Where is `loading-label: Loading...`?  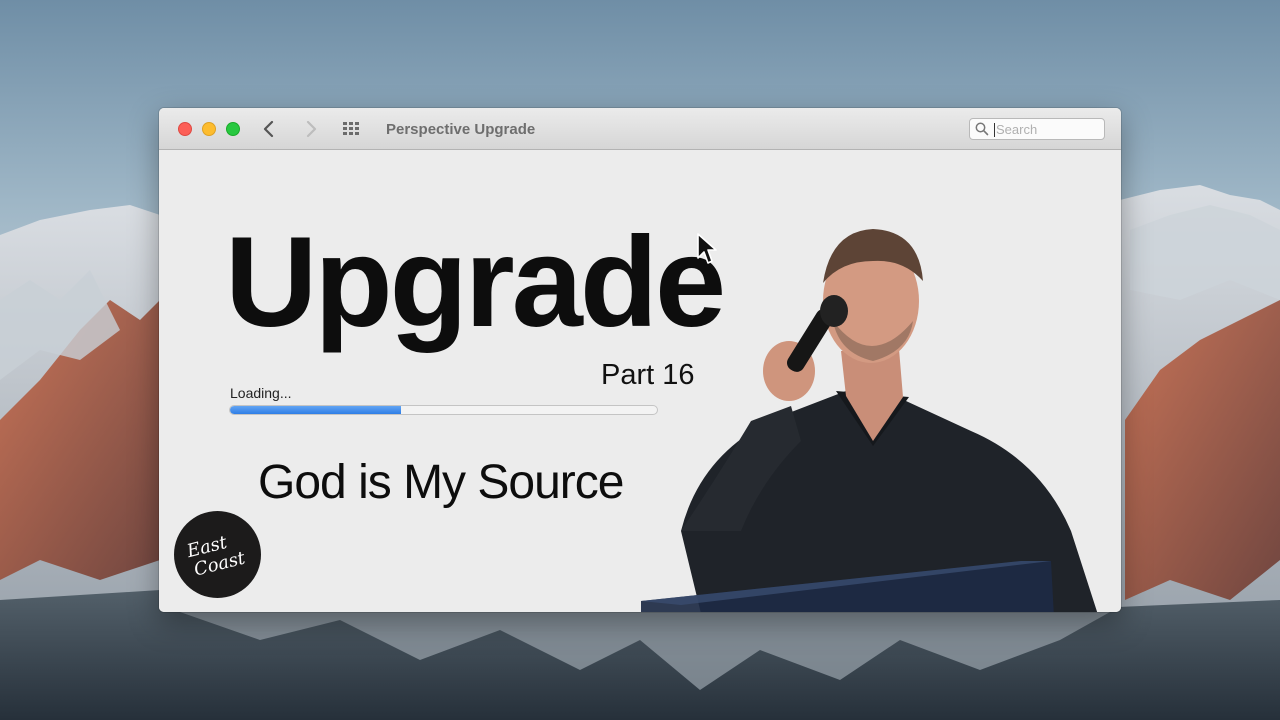
loading-label: Loading... is located at coordinates (261, 393).